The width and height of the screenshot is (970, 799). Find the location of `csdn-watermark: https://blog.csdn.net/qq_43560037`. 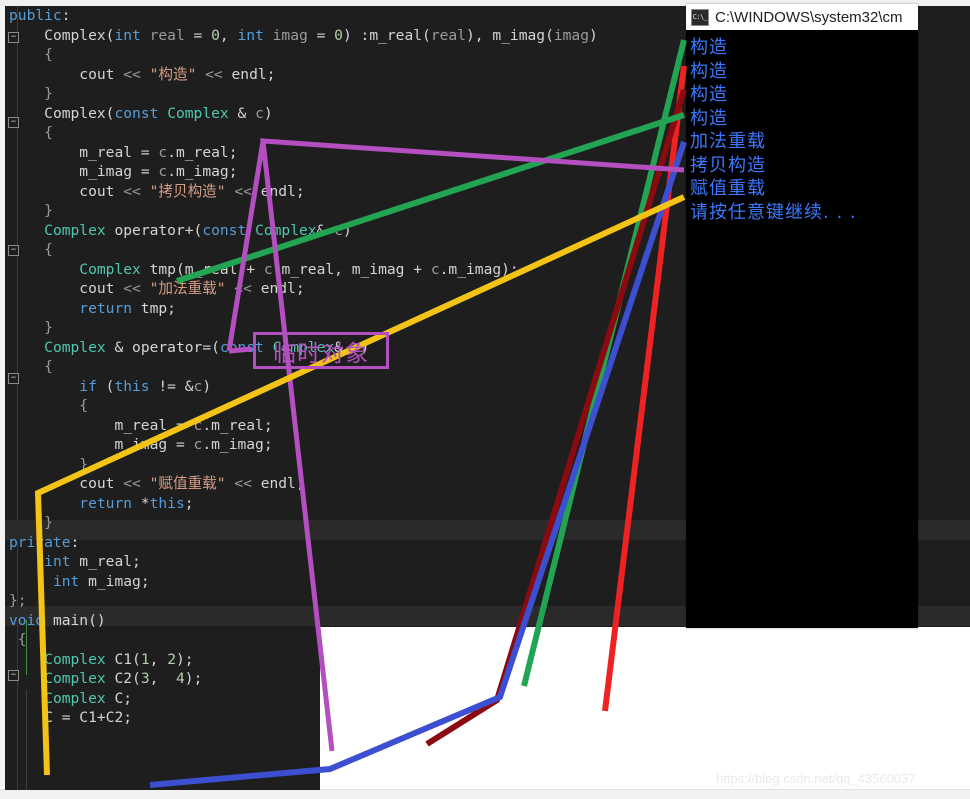

csdn-watermark: https://blog.csdn.net/qq_43560037 is located at coordinates (816, 778).